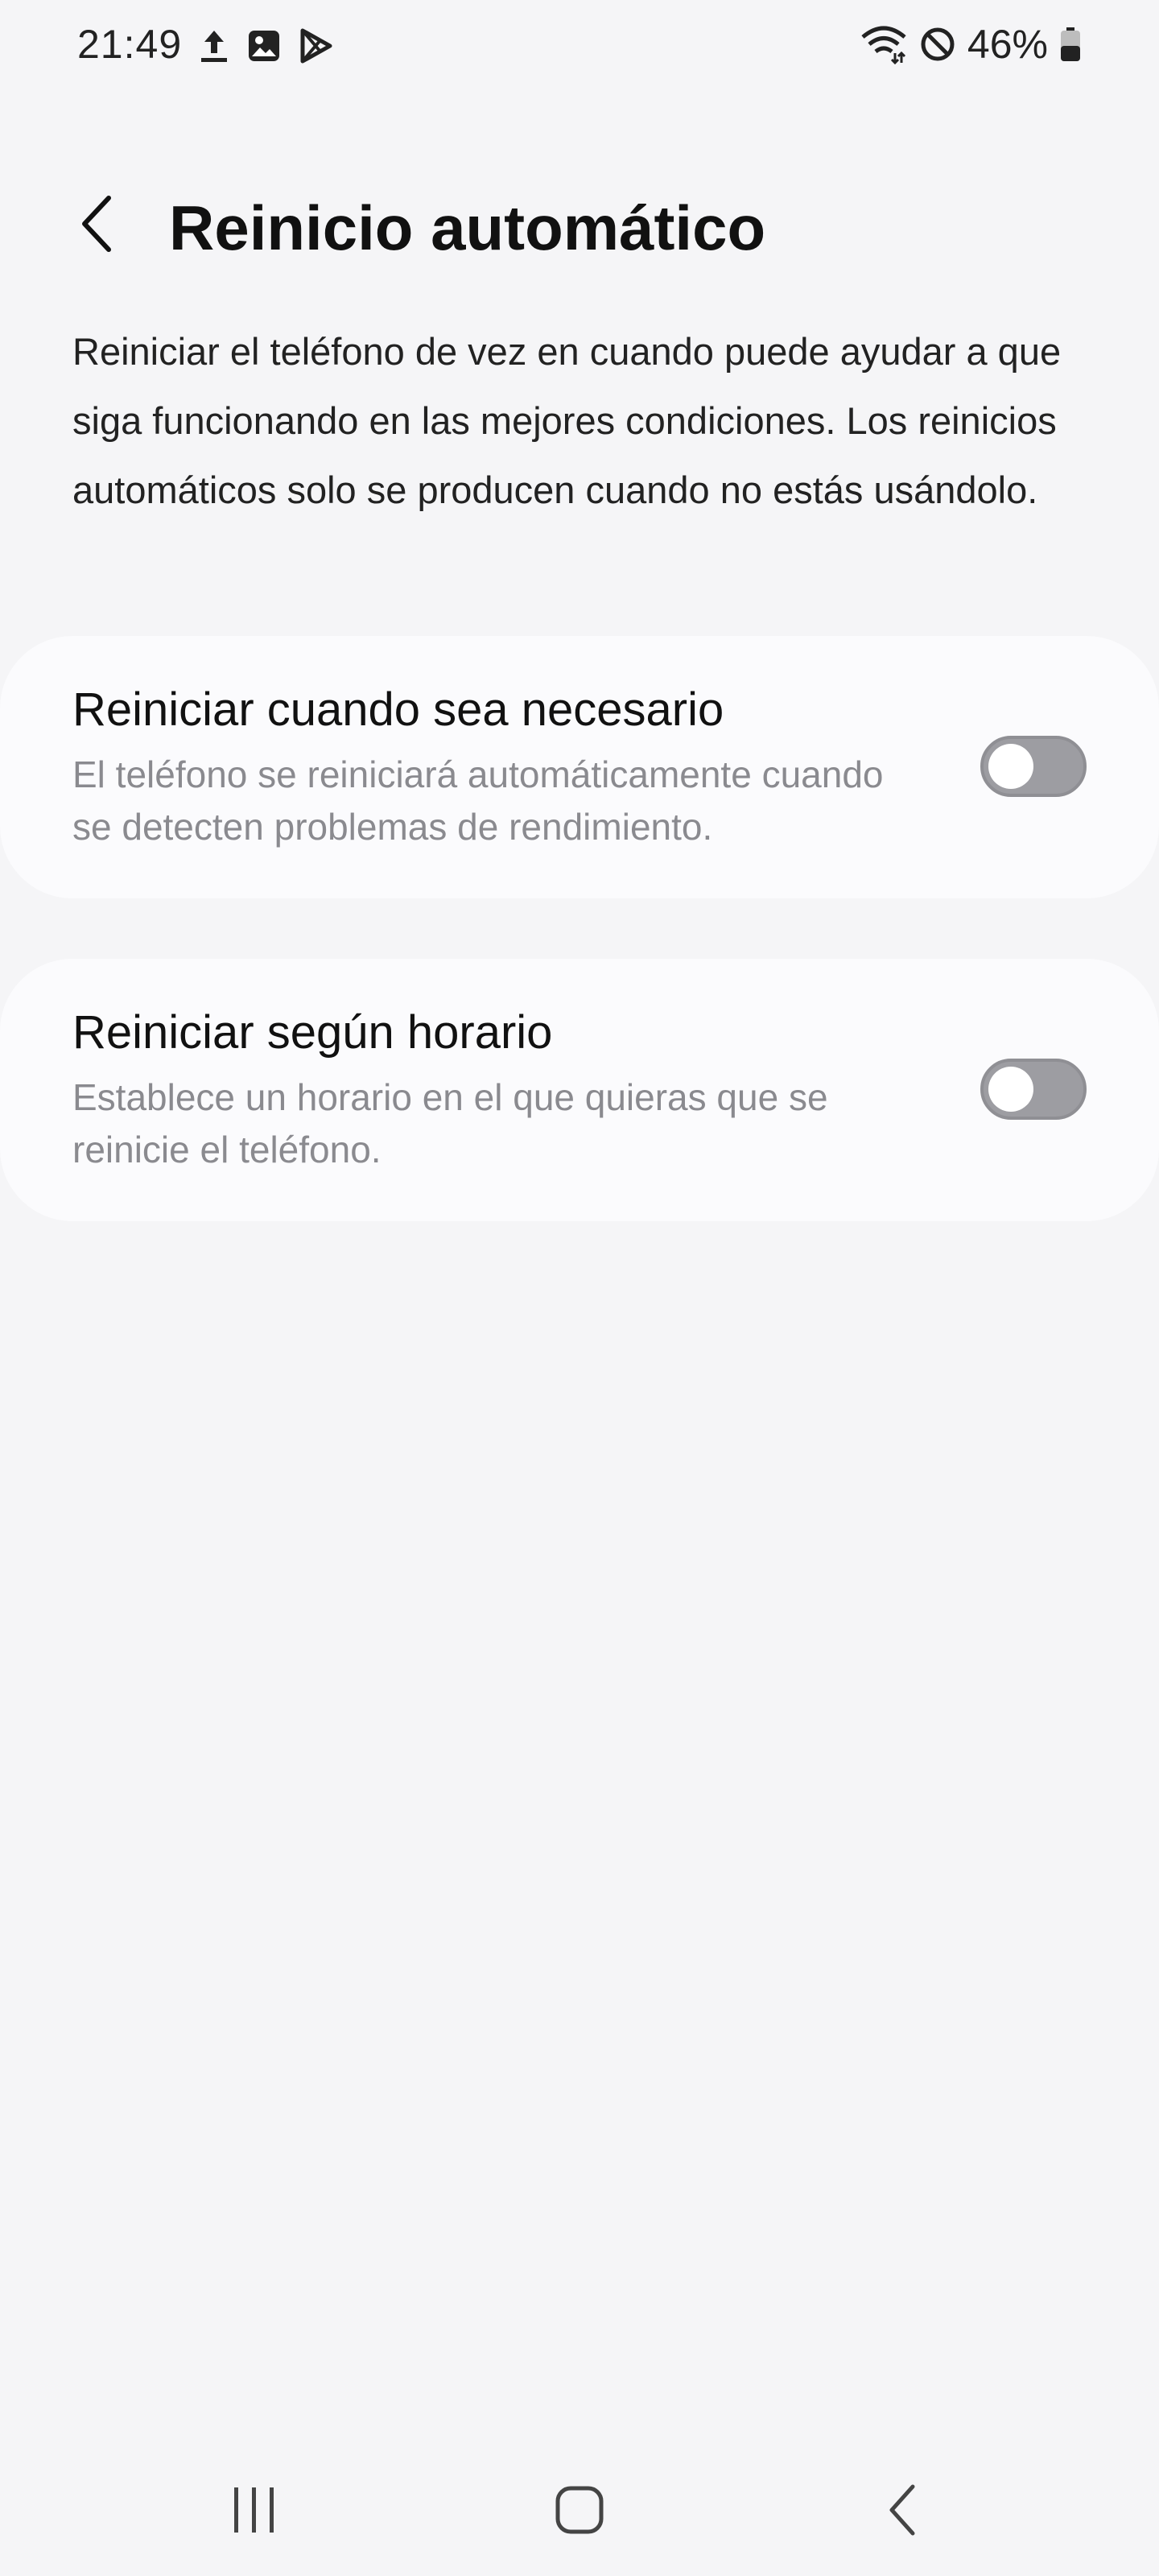 The image size is (1159, 2576). What do you see at coordinates (1033, 1089) in the screenshot?
I see `restart-on-schedule-toggle` at bounding box center [1033, 1089].